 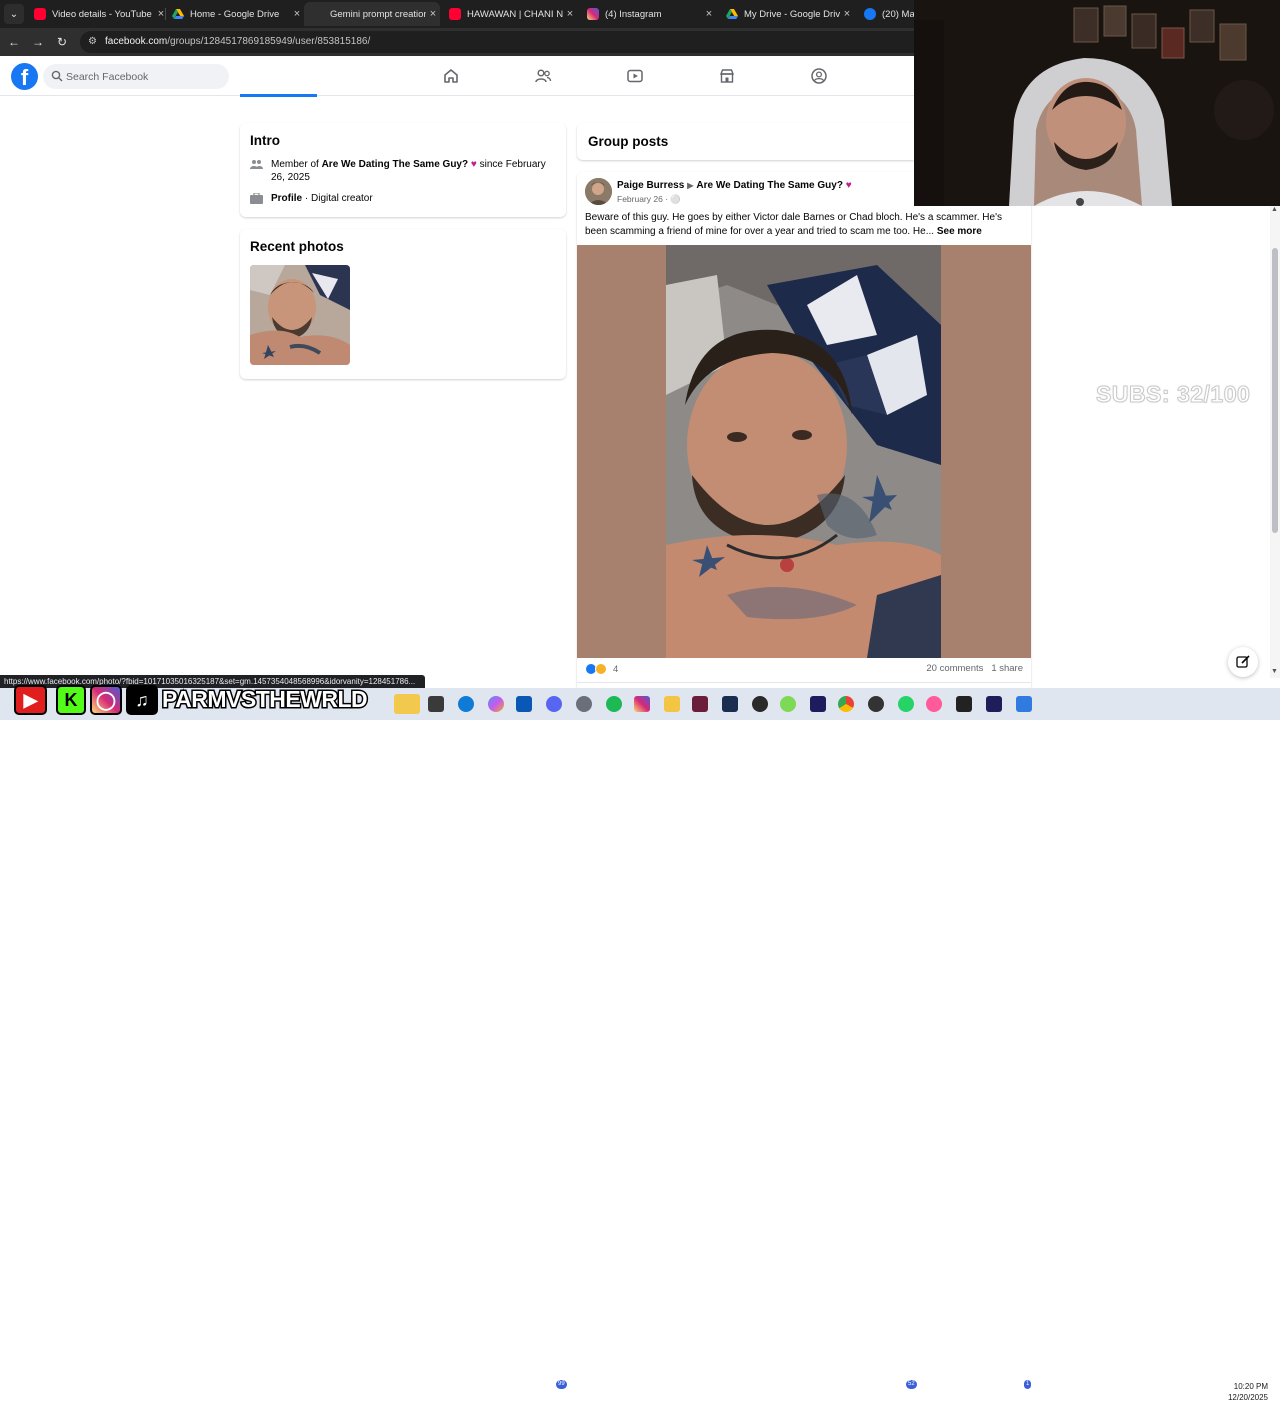 I want to click on author-avatar, so click(x=598, y=191).